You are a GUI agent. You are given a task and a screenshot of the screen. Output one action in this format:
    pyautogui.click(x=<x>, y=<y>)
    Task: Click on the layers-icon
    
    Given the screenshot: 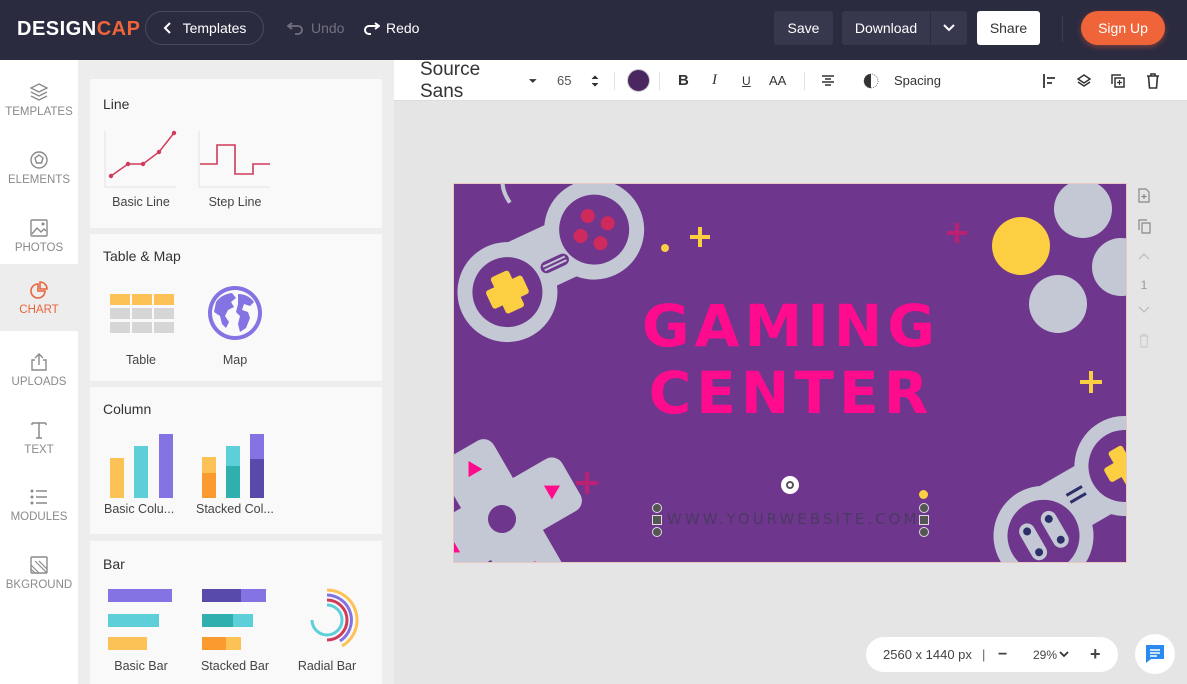 What is the action you would take?
    pyautogui.click(x=1084, y=80)
    